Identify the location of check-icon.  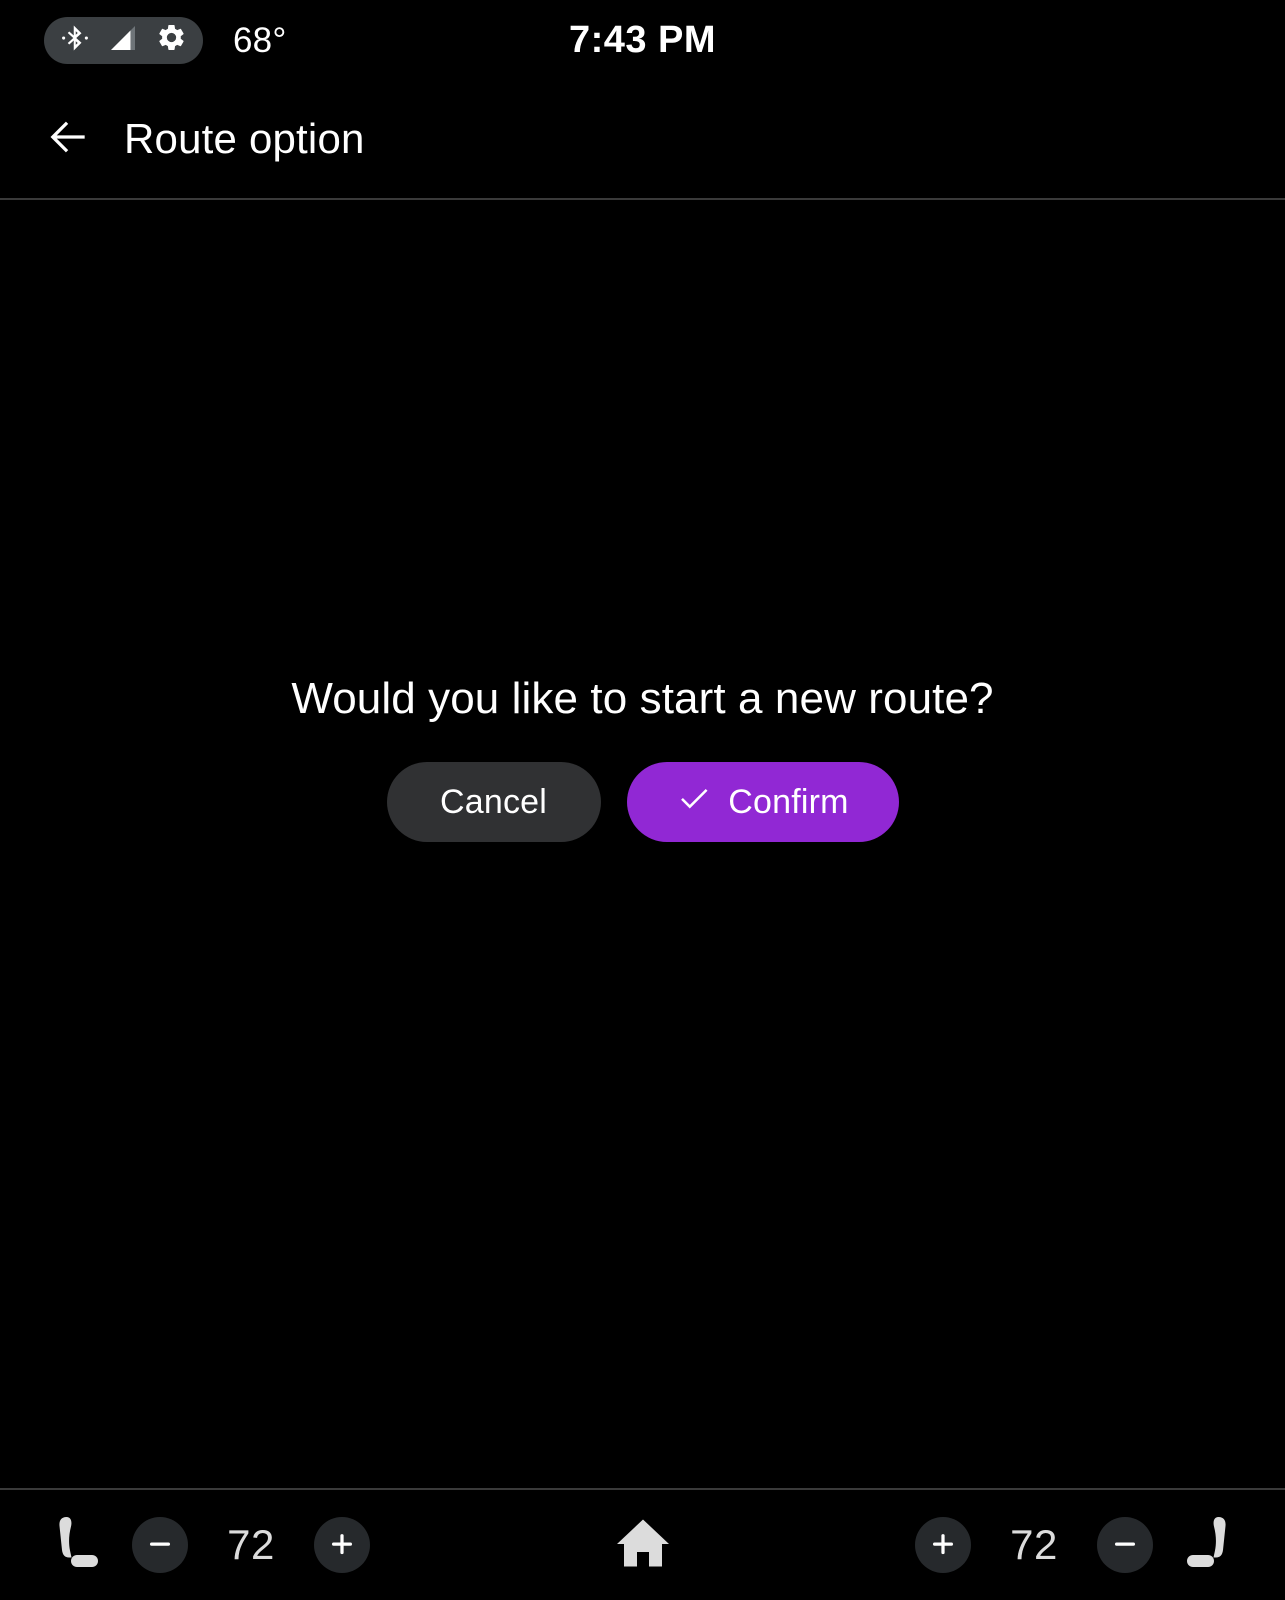
(694, 802).